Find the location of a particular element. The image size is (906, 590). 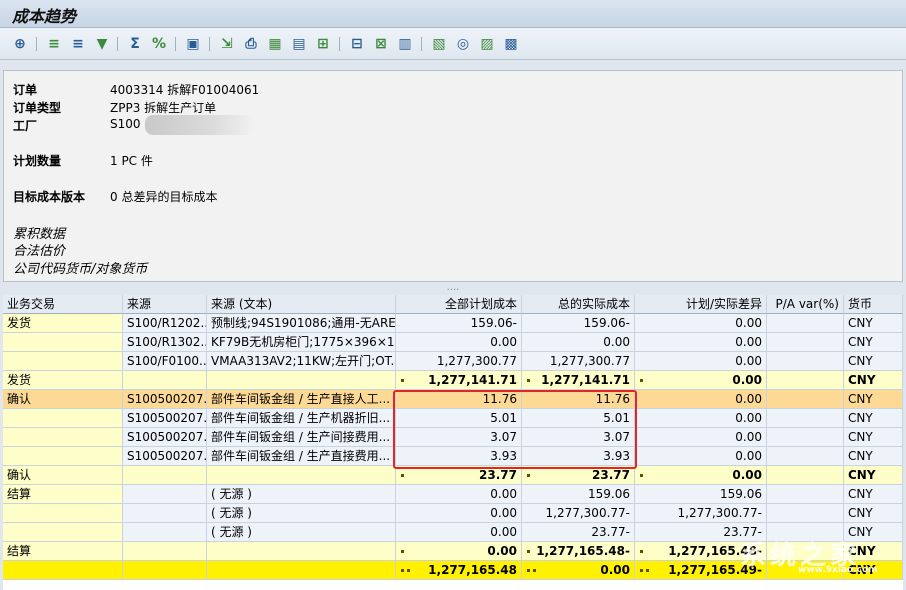

planned-qty-label: 计划数量 is located at coordinates (37, 161).